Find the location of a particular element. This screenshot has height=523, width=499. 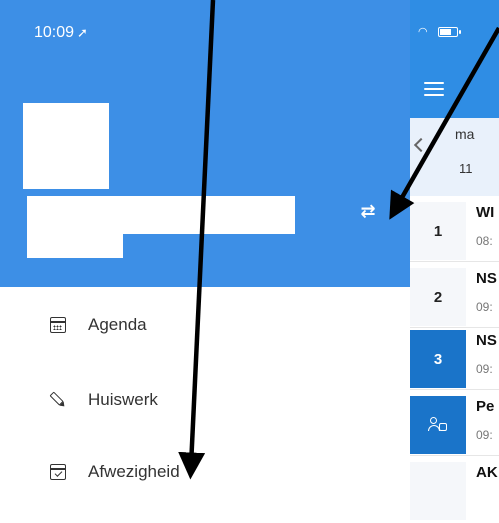

location-arrow-icon: ➚ is located at coordinates (82, 32).